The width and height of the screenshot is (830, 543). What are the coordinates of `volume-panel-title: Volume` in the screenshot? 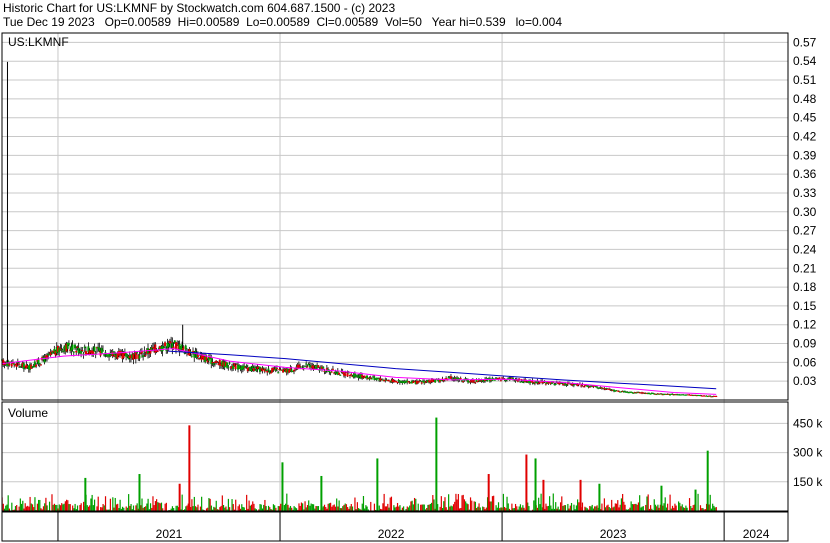 It's located at (28, 413).